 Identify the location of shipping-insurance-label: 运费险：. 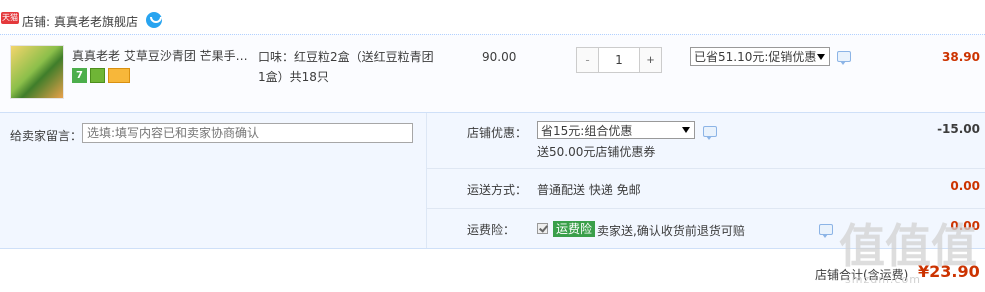
(491, 230).